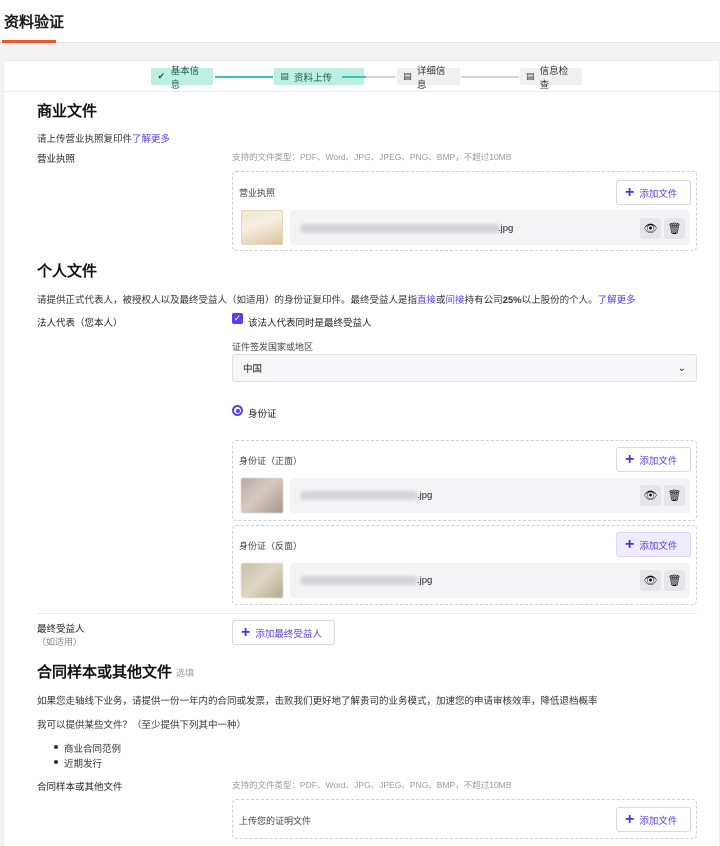  What do you see at coordinates (67, 111) in the screenshot?
I see `business-heading: 商业文件` at bounding box center [67, 111].